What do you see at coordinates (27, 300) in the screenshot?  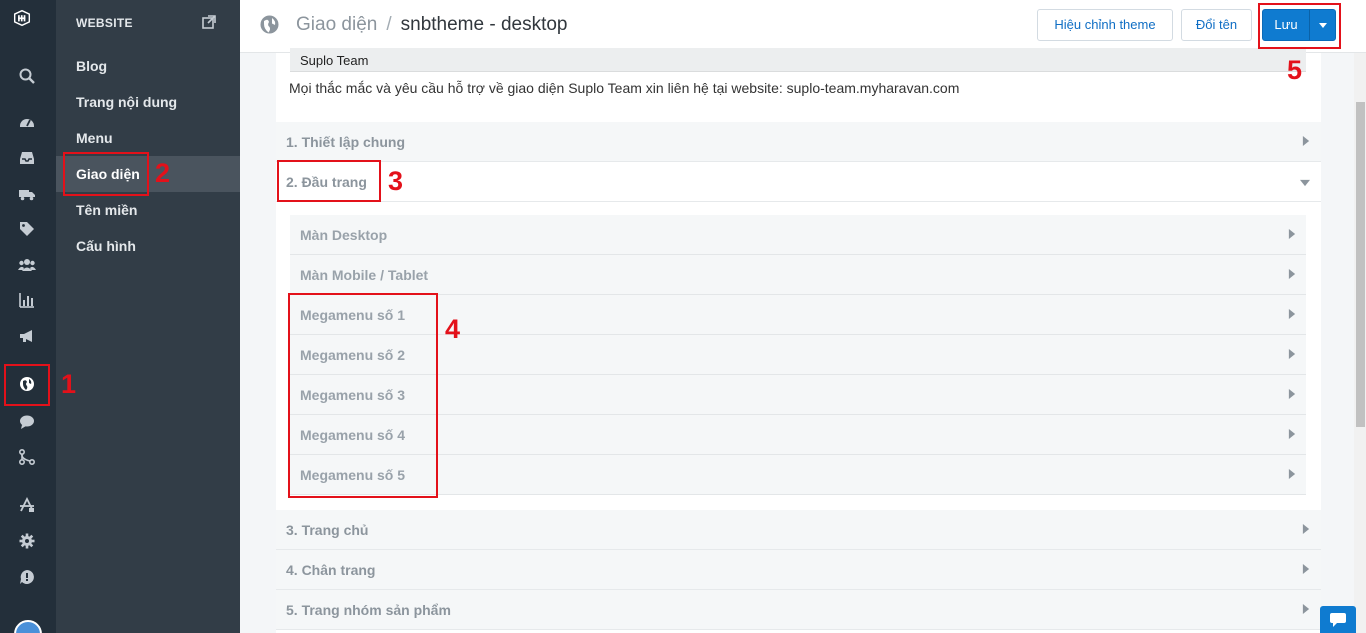 I see `bar-chart-icon` at bounding box center [27, 300].